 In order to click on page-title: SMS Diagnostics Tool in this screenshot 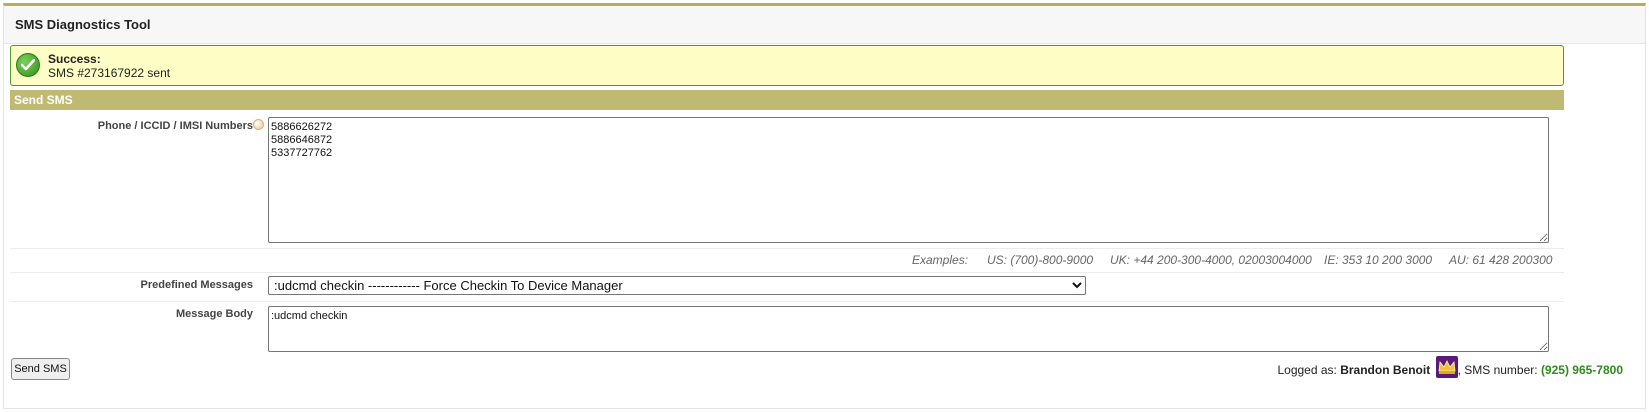, I will do `click(83, 24)`.